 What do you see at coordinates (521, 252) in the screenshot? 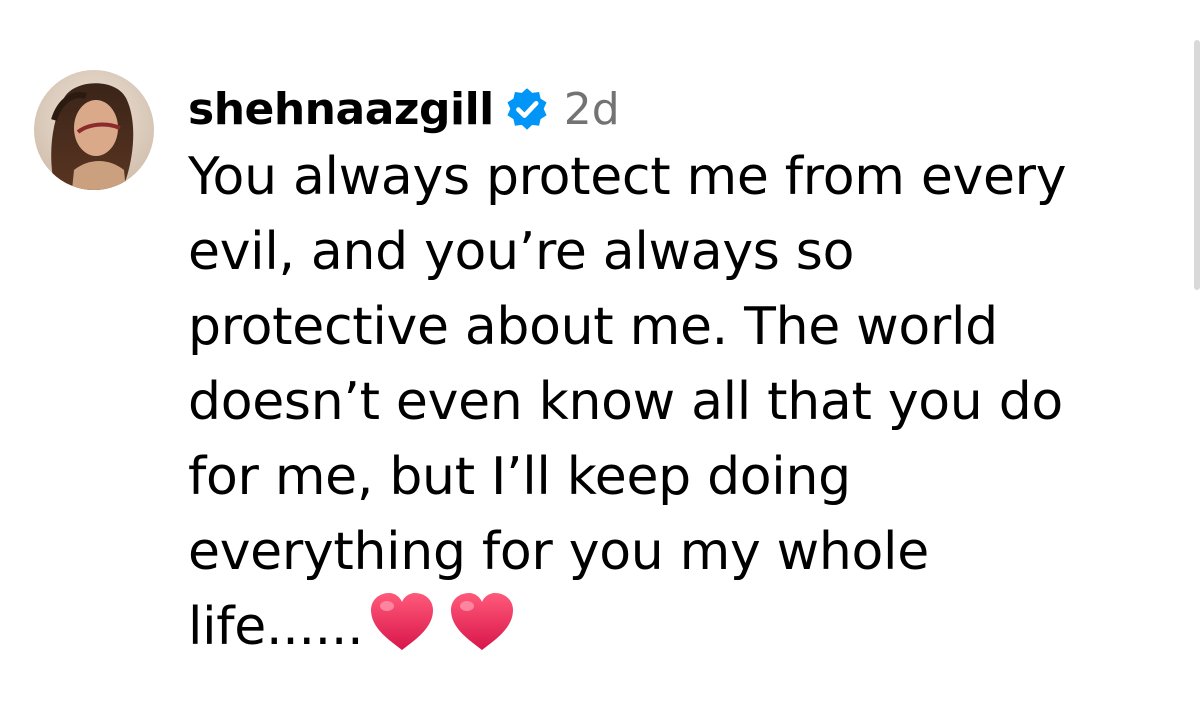
I see `comment-text-line: evil, and you’re always so` at bounding box center [521, 252].